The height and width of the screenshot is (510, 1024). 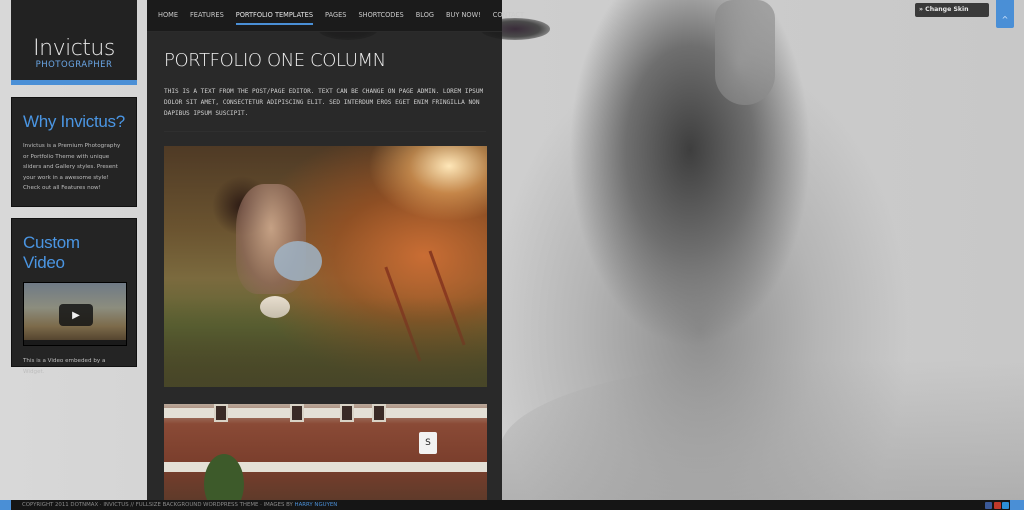 What do you see at coordinates (64, 366) in the screenshot?
I see `video-caption: This is a Video embeded by a Widget.` at bounding box center [64, 366].